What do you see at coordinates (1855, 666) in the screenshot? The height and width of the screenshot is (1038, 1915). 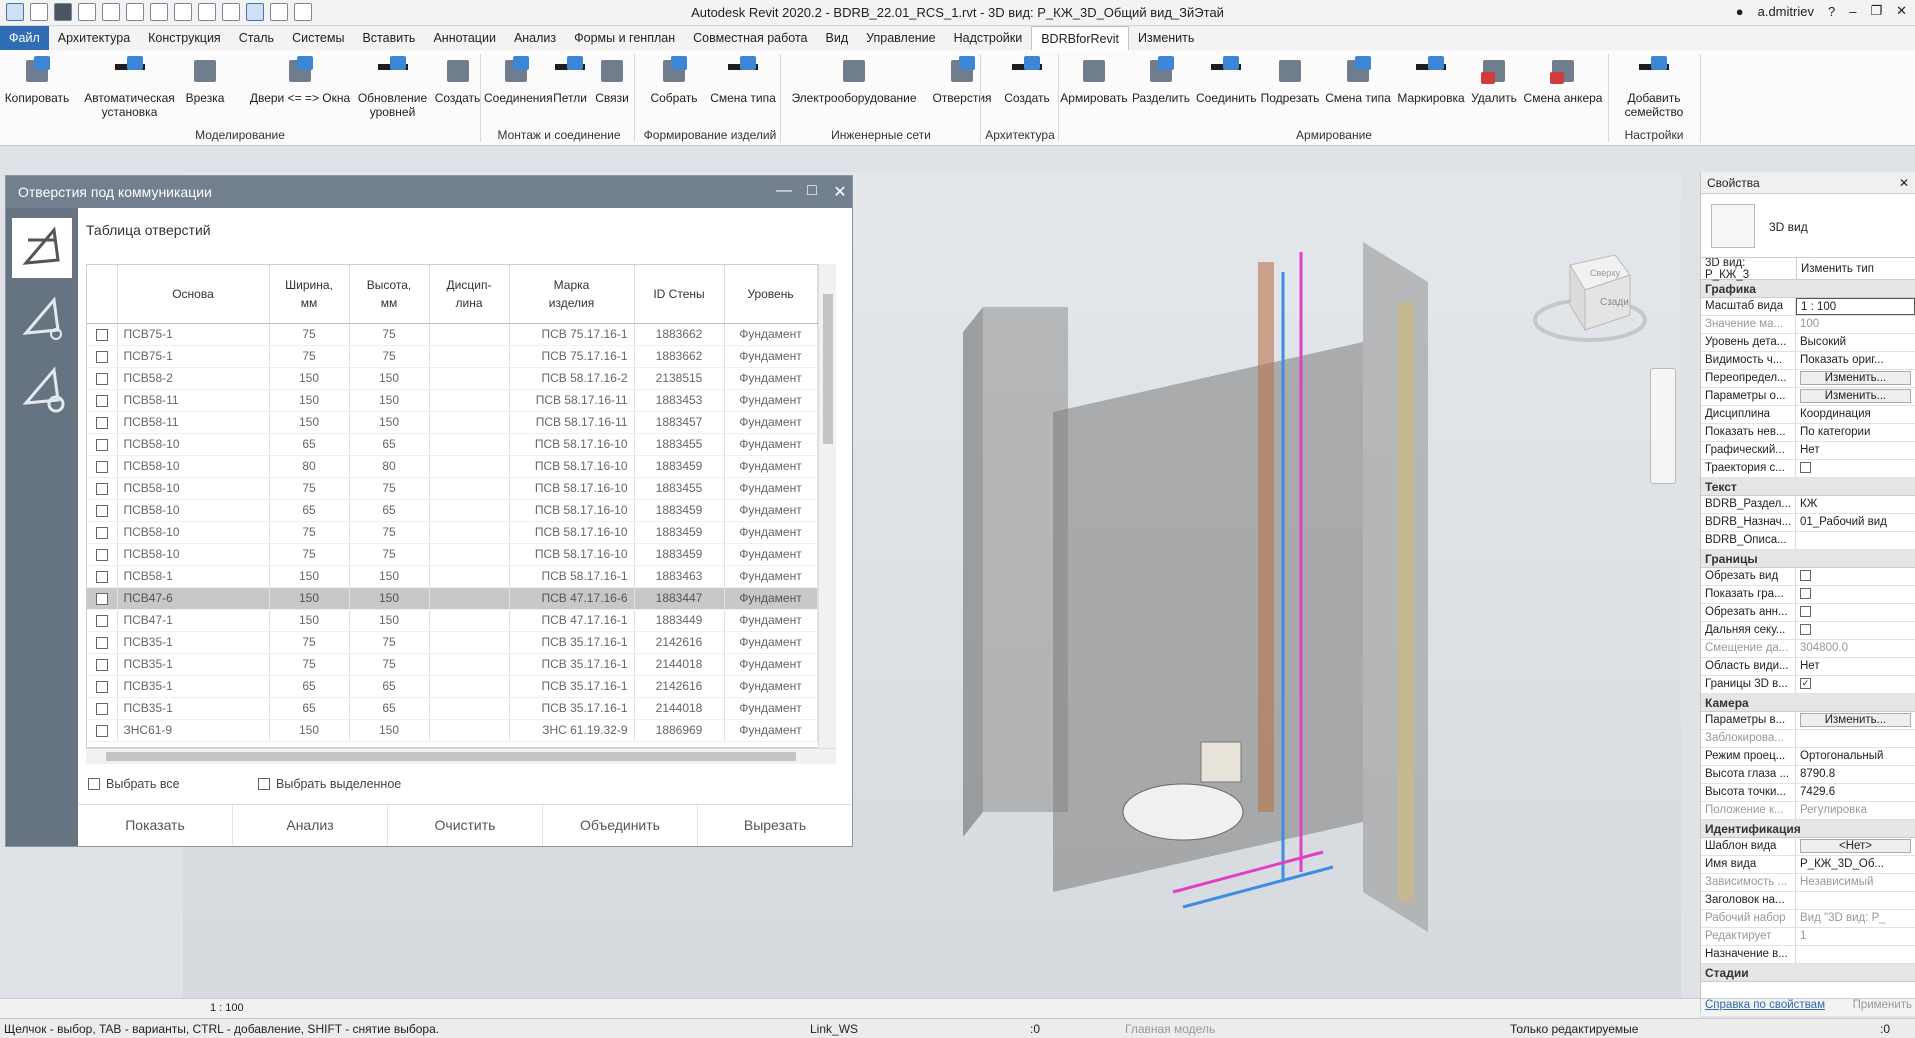 I see `property-value: Нет` at bounding box center [1855, 666].